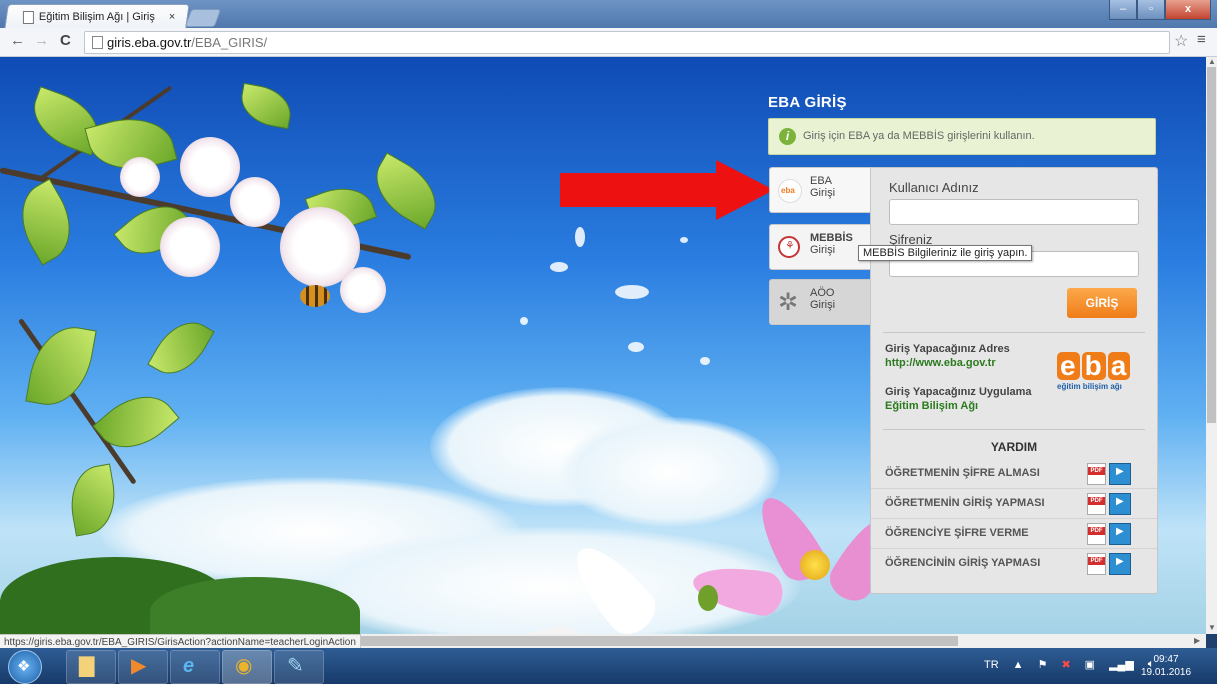 The height and width of the screenshot is (684, 1217). I want to click on help-item: ÖĞRETMENİN ŞİFRE ALMASI PDF ▶, so click(1014, 473).